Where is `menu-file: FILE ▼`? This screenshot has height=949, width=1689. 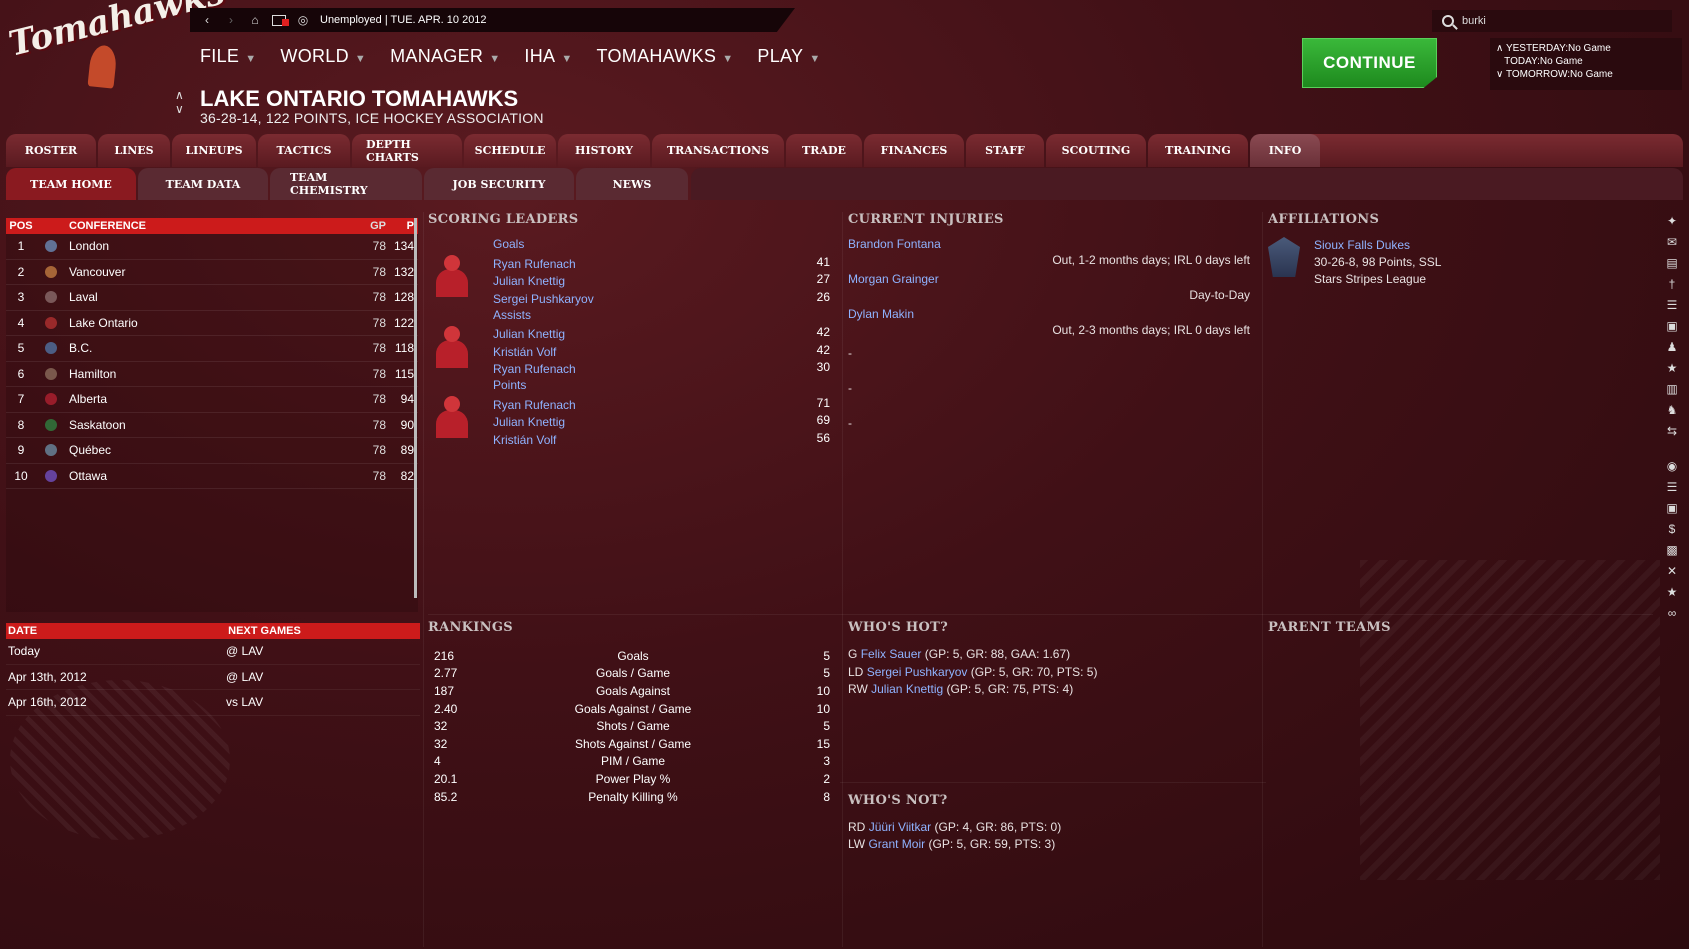 menu-file: FILE ▼ is located at coordinates (228, 56).